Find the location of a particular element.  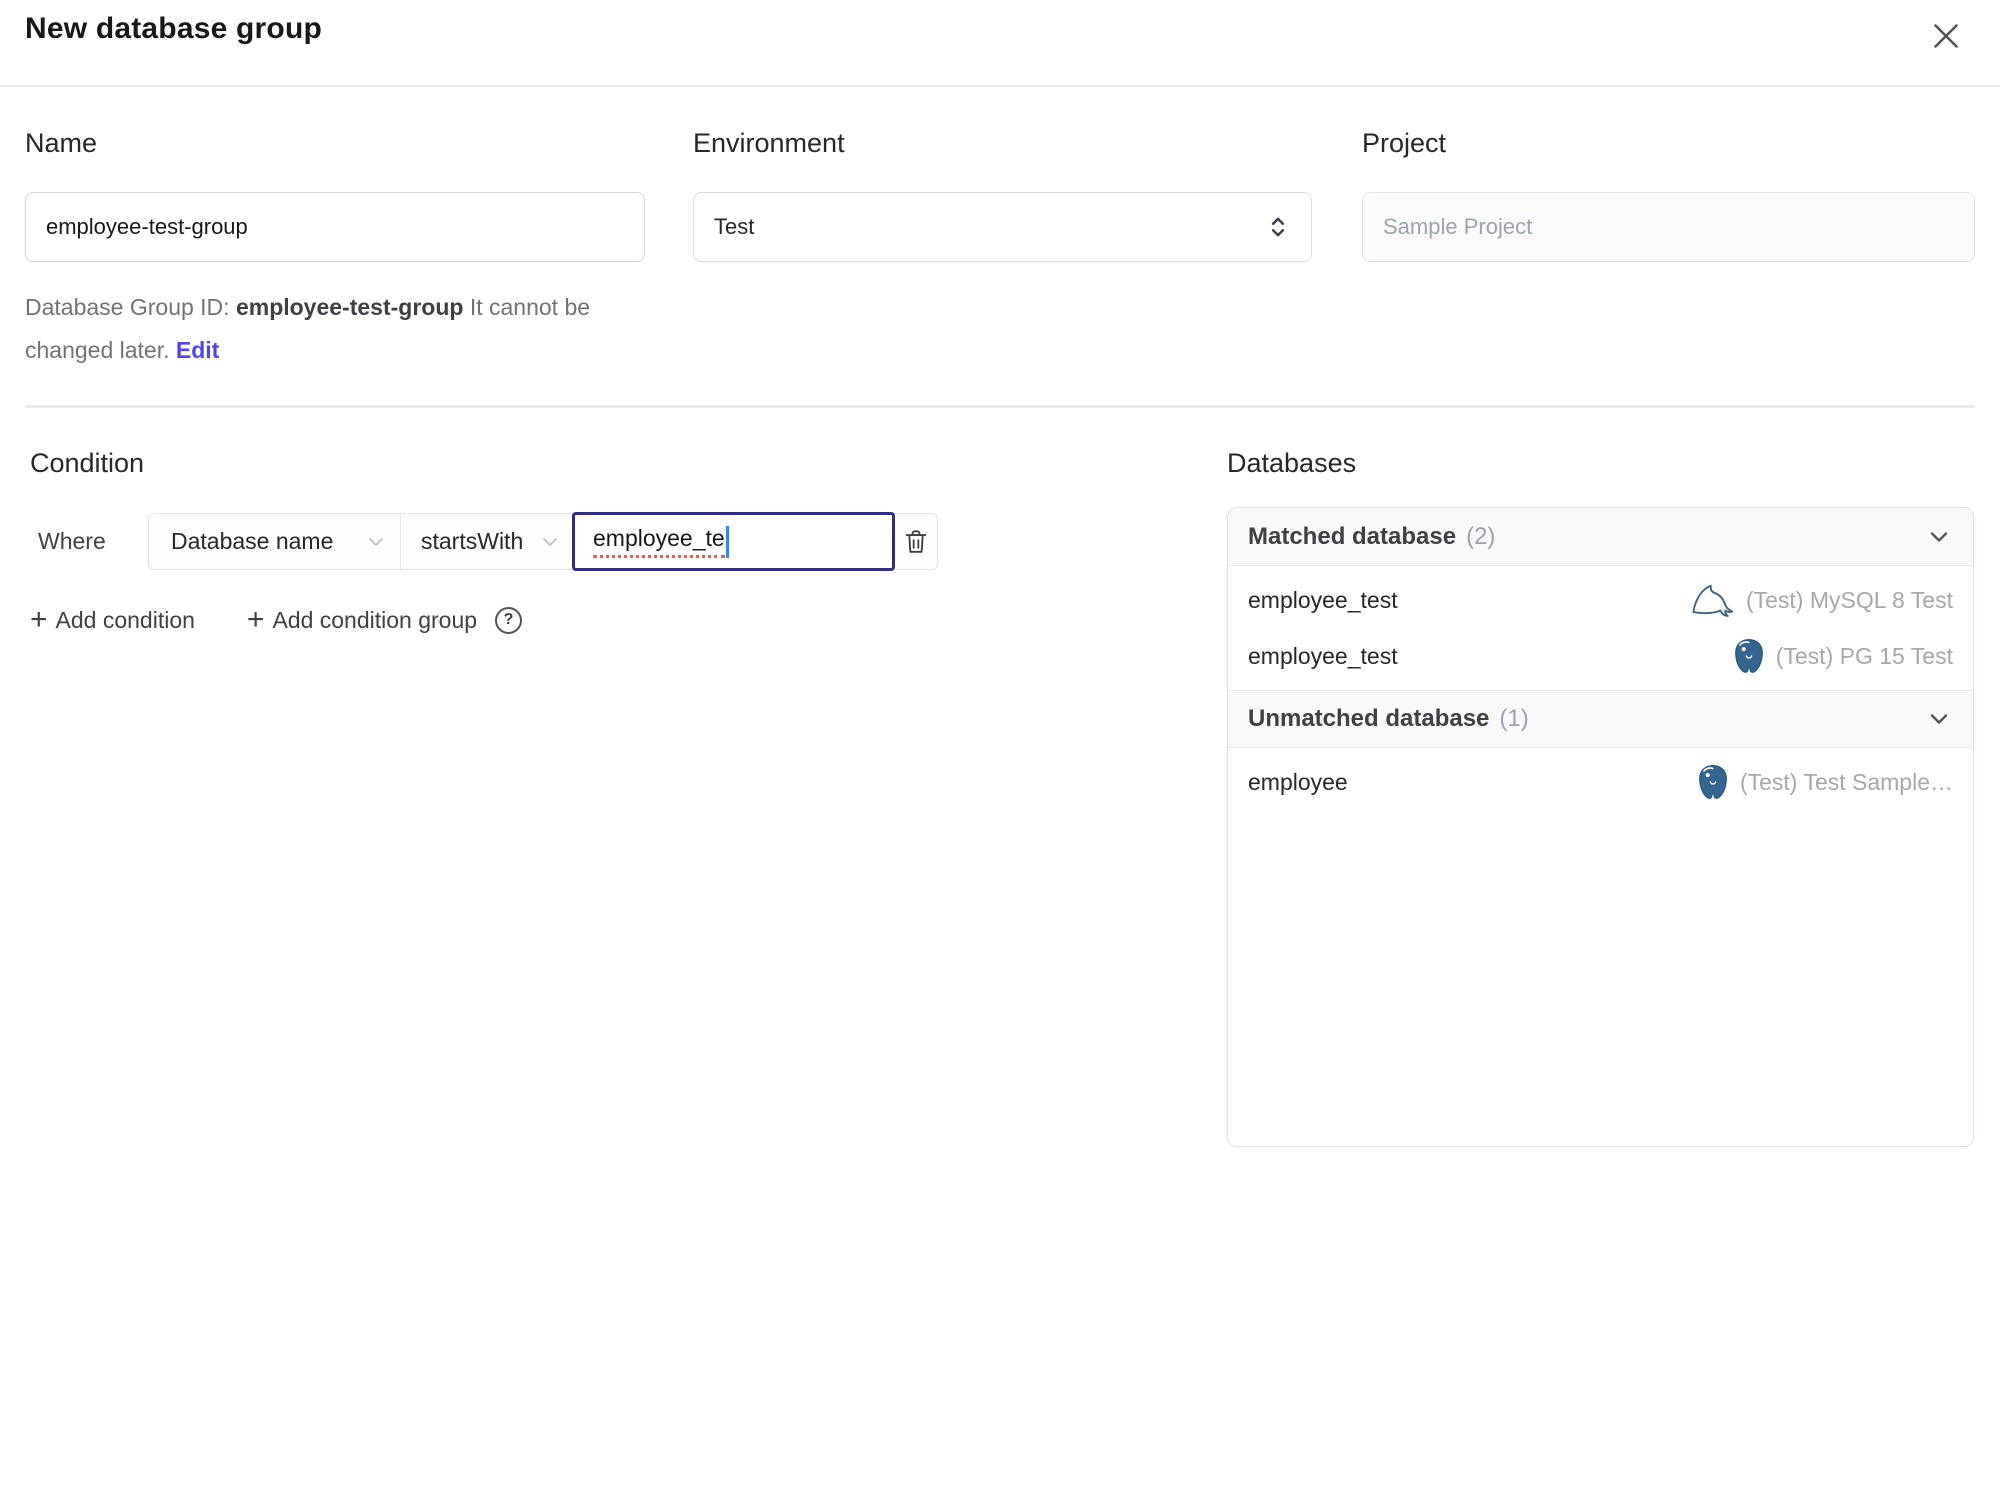

add-condition-button: + Add condition is located at coordinates (112, 620).